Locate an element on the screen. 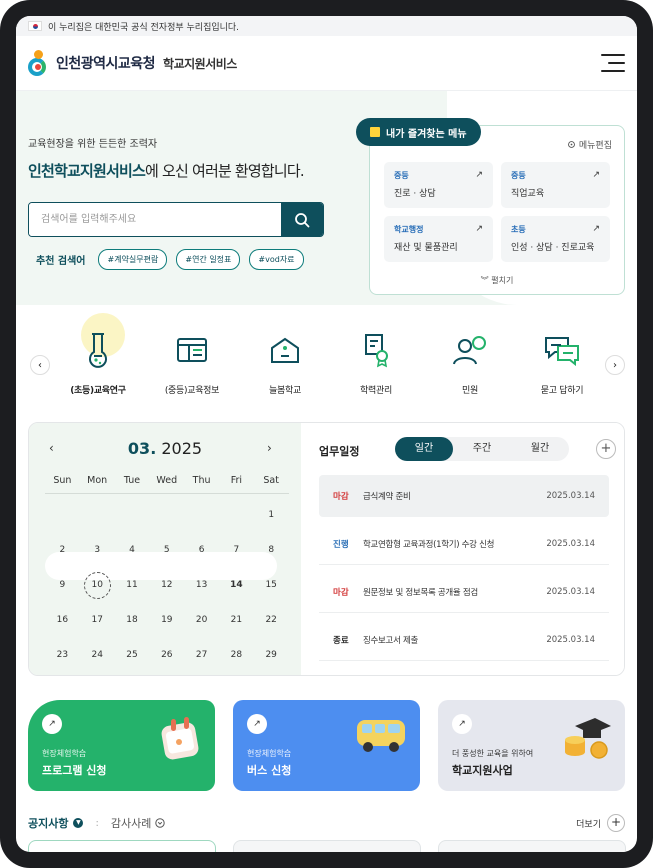 The height and width of the screenshot is (868, 653). calendar-day: 25 is located at coordinates (132, 655).